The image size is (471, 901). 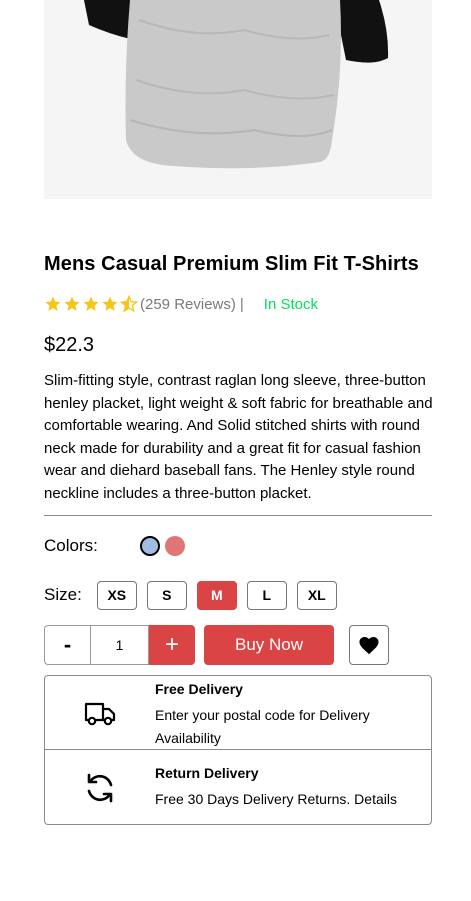 What do you see at coordinates (188, 304) in the screenshot?
I see `review-count: (259 Reviews)` at bounding box center [188, 304].